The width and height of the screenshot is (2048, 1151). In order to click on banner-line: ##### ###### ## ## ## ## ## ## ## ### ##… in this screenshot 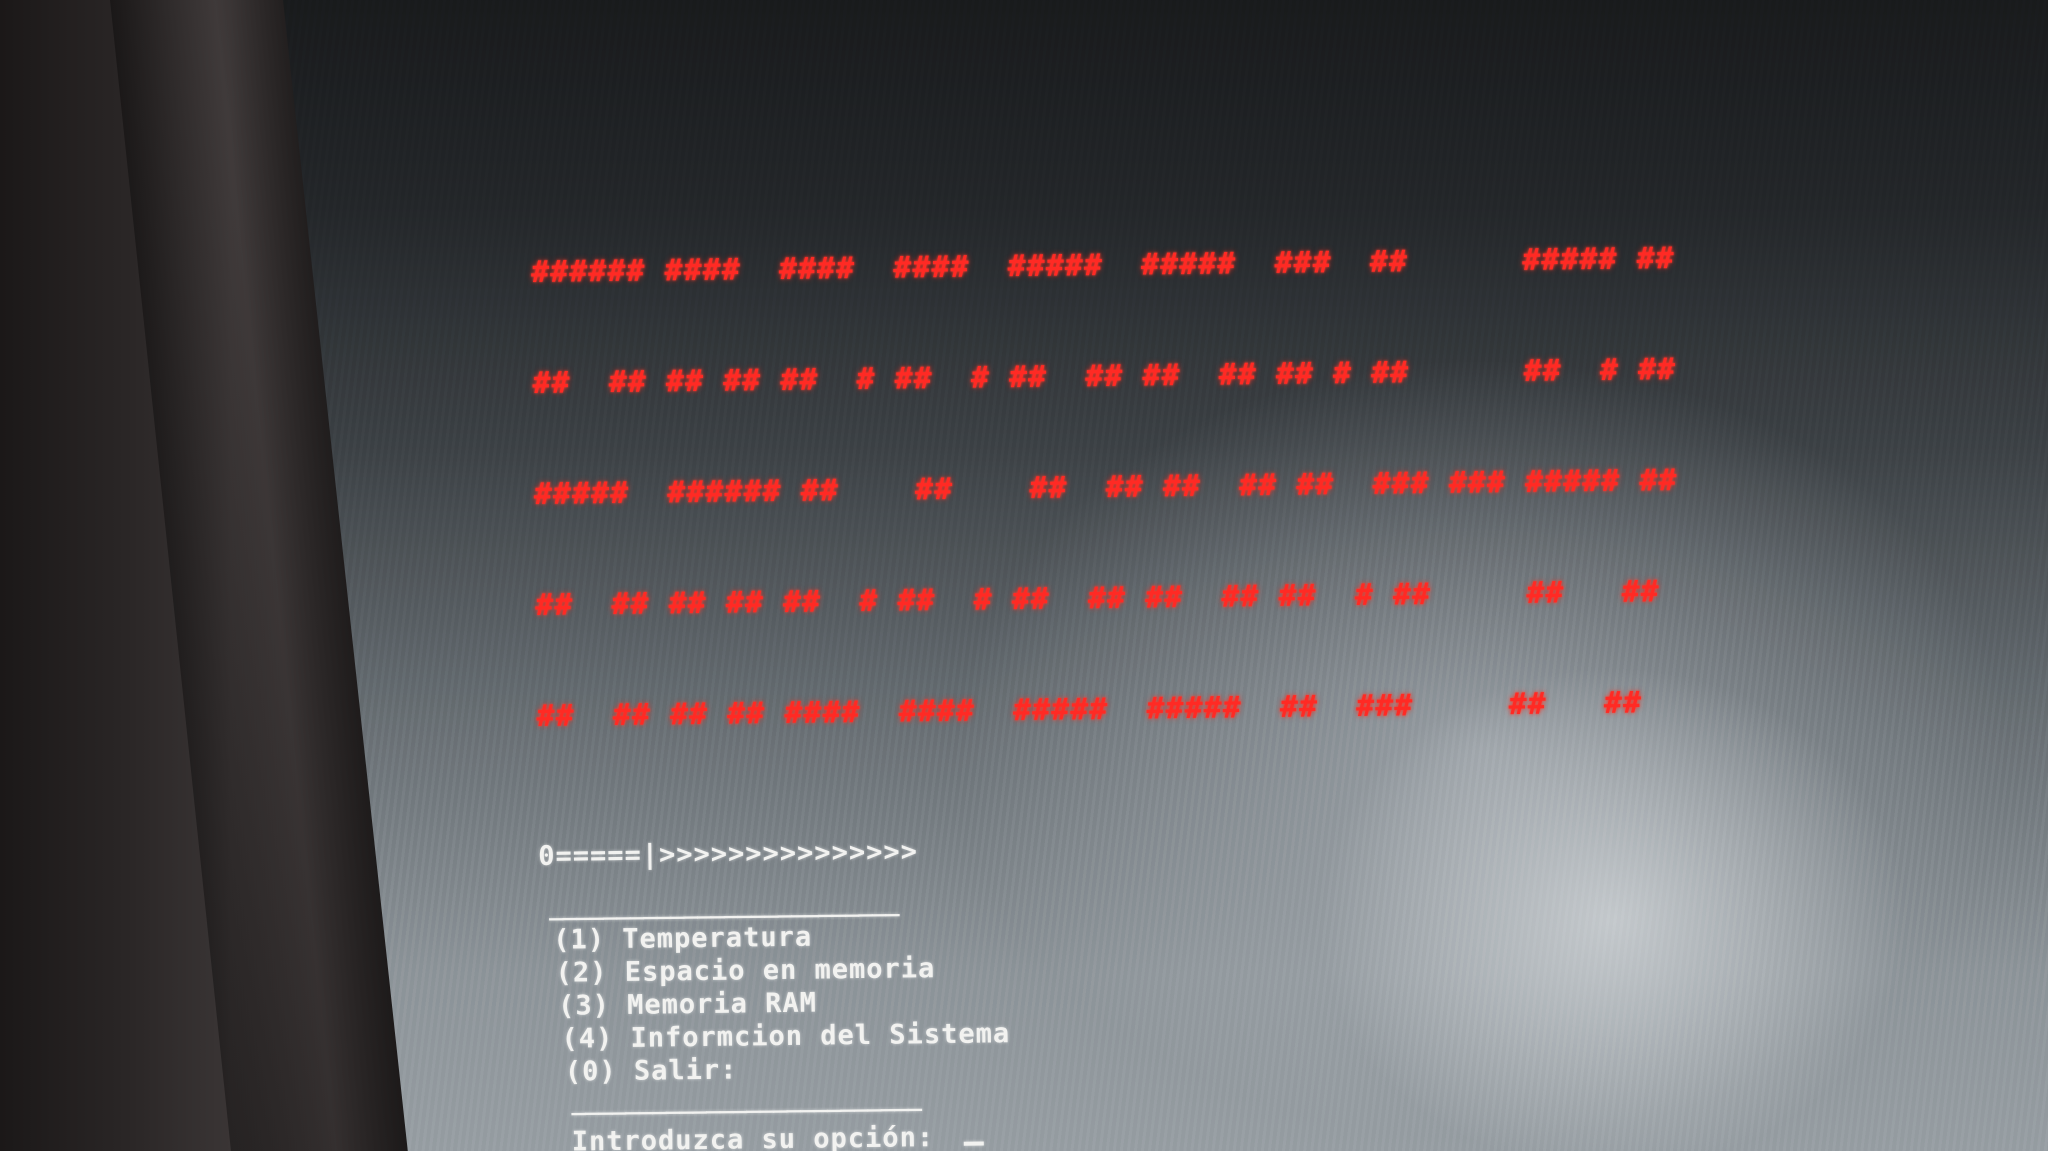, I will do `click(1105, 487)`.